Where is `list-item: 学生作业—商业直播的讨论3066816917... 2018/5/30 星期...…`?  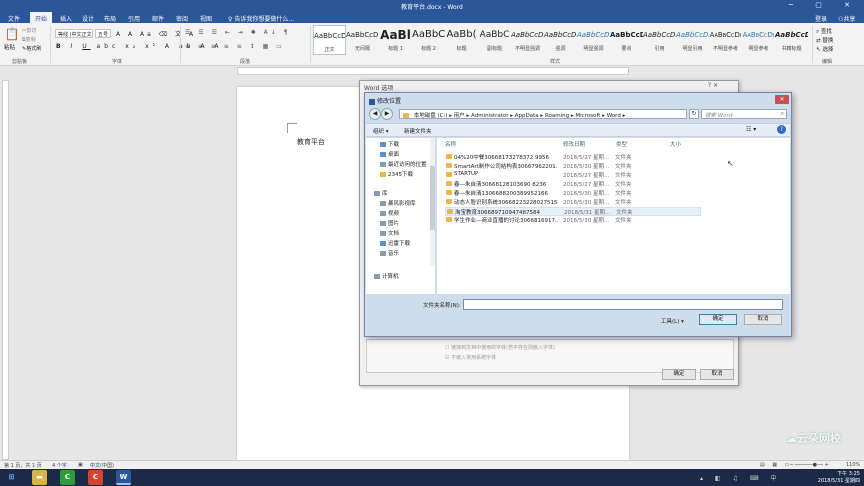
list-item: 学生作业—商业直播的讨论3066816917... 2018/5/30 星期...… is located at coordinates (573, 220).